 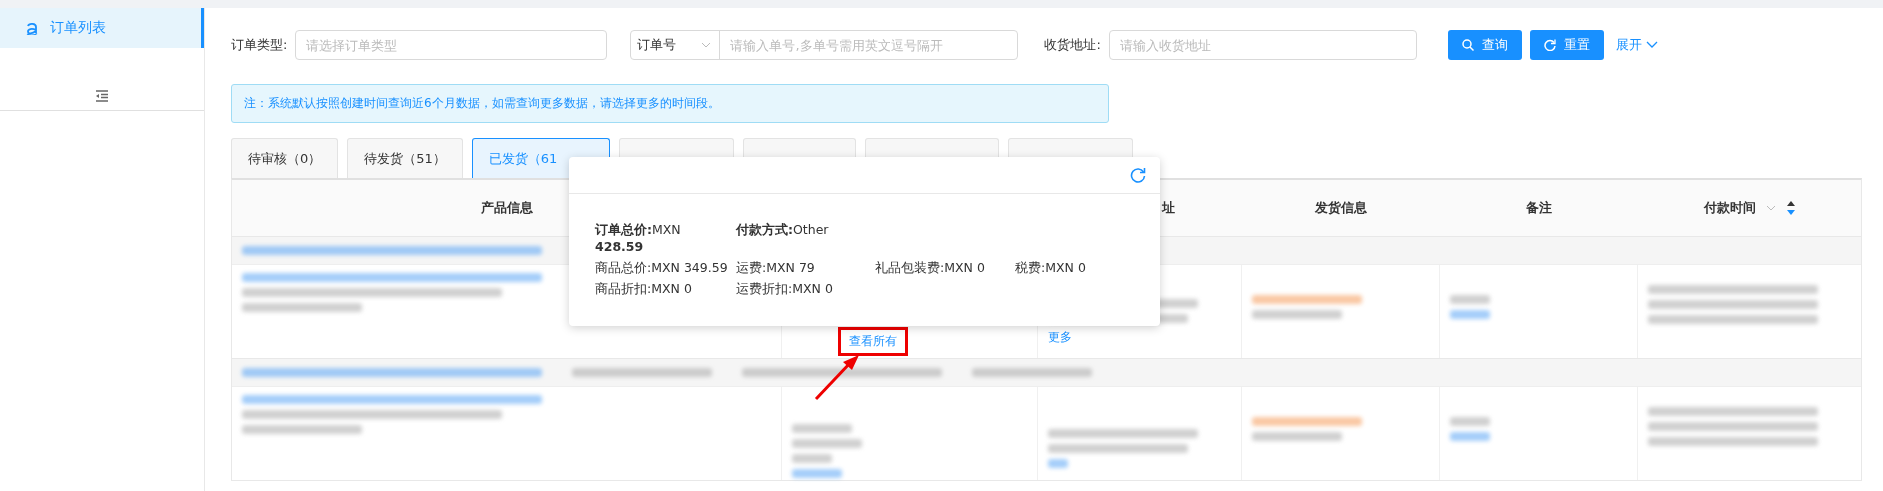 What do you see at coordinates (1566, 45) in the screenshot?
I see `reset-button: 重置` at bounding box center [1566, 45].